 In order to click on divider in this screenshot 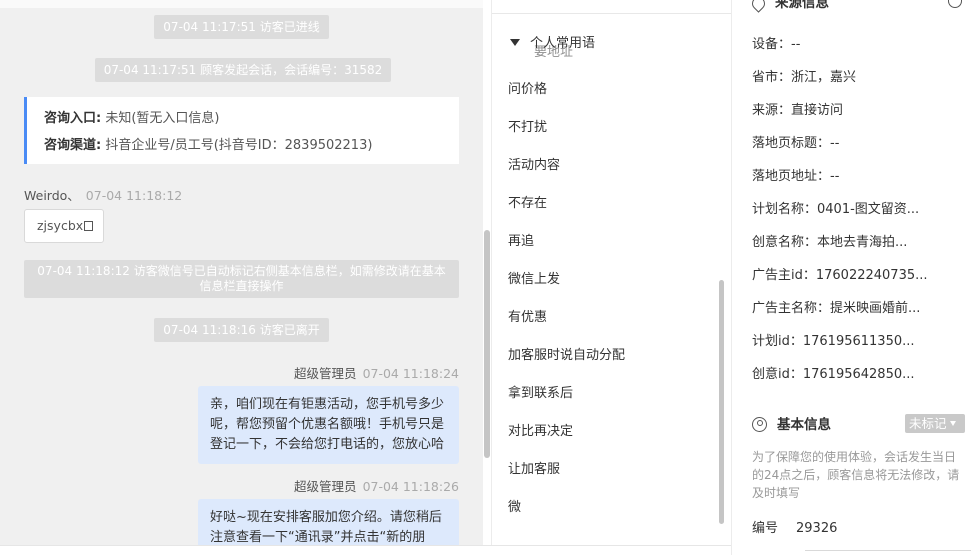, I will do `click(612, 13)`.